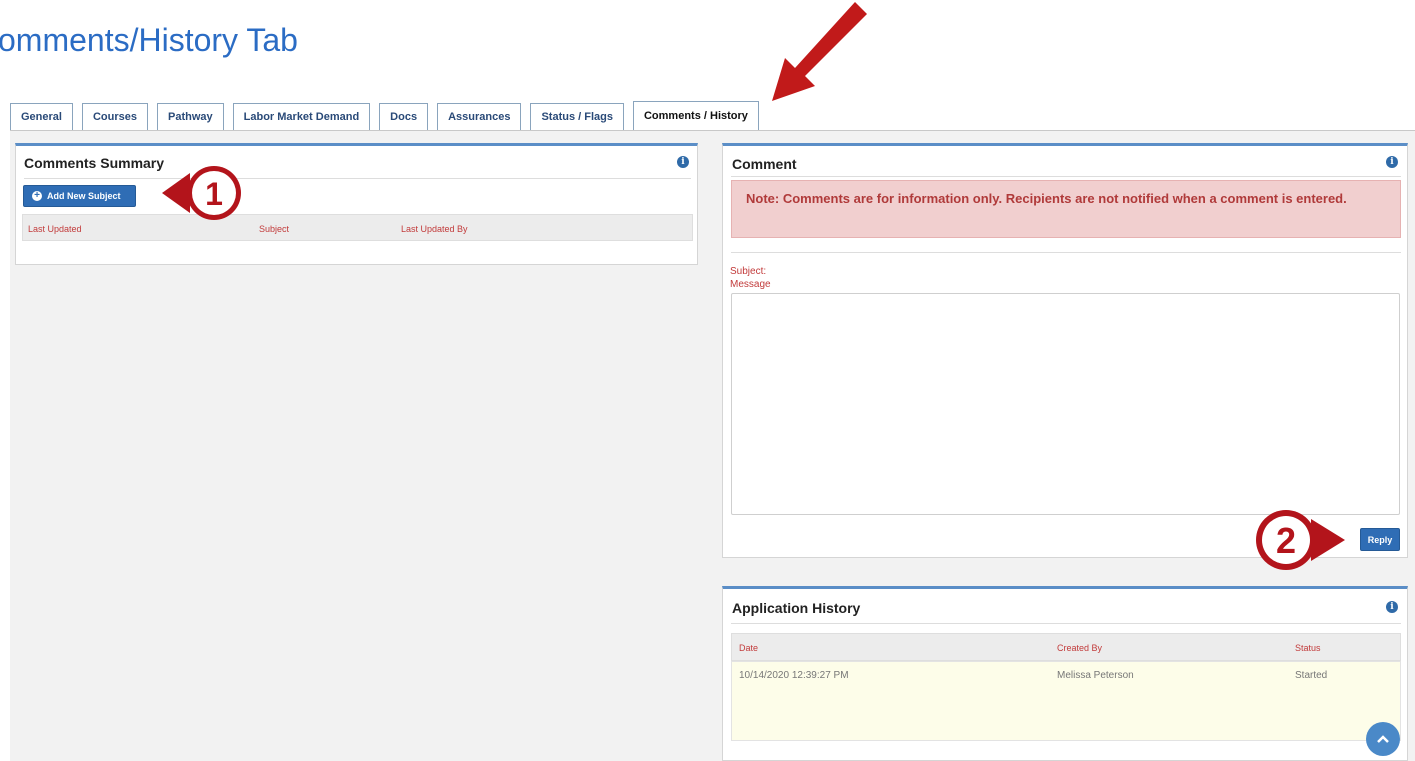 The height and width of the screenshot is (761, 1415). Describe the element at coordinates (274, 229) in the screenshot. I see `column-header-subject: Subject` at that location.